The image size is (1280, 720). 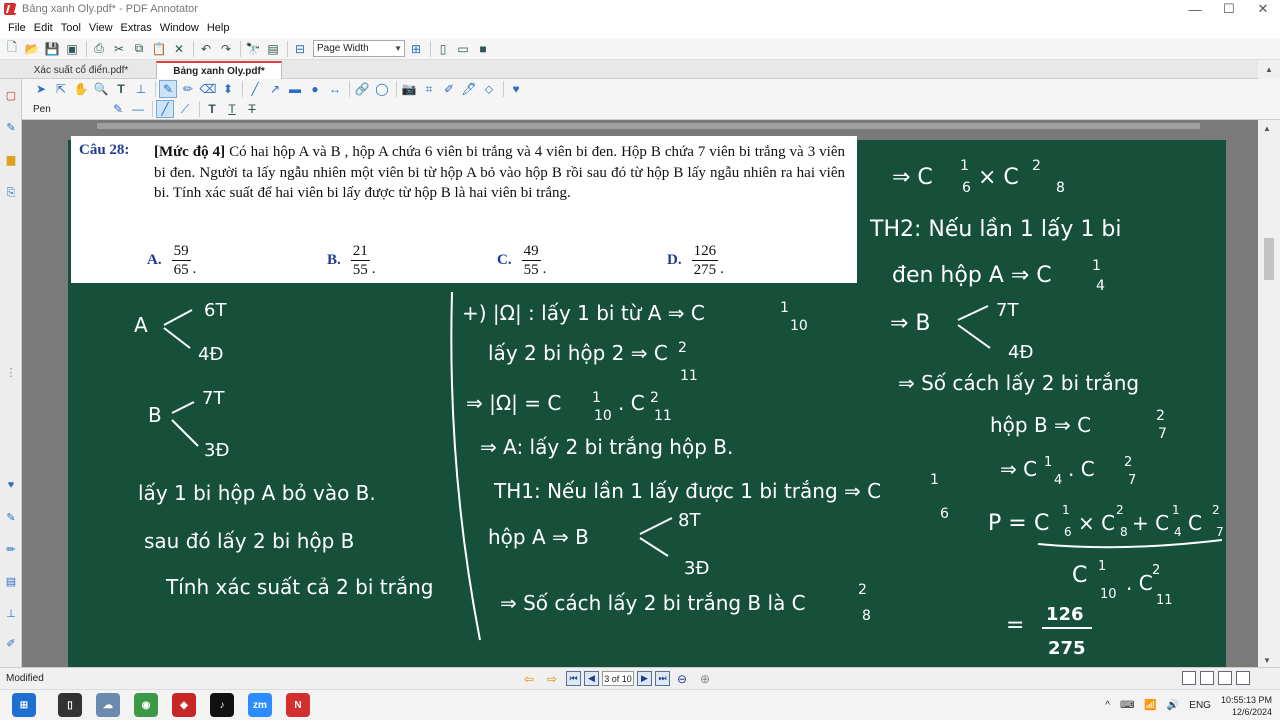 What do you see at coordinates (52, 49) in the screenshot?
I see `save-icon: 💾` at bounding box center [52, 49].